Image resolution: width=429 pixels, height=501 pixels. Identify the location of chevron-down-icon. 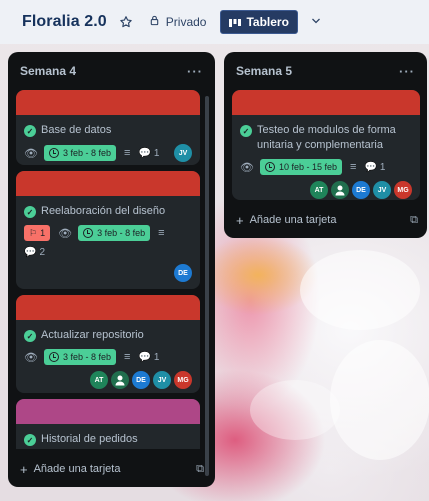
(316, 22).